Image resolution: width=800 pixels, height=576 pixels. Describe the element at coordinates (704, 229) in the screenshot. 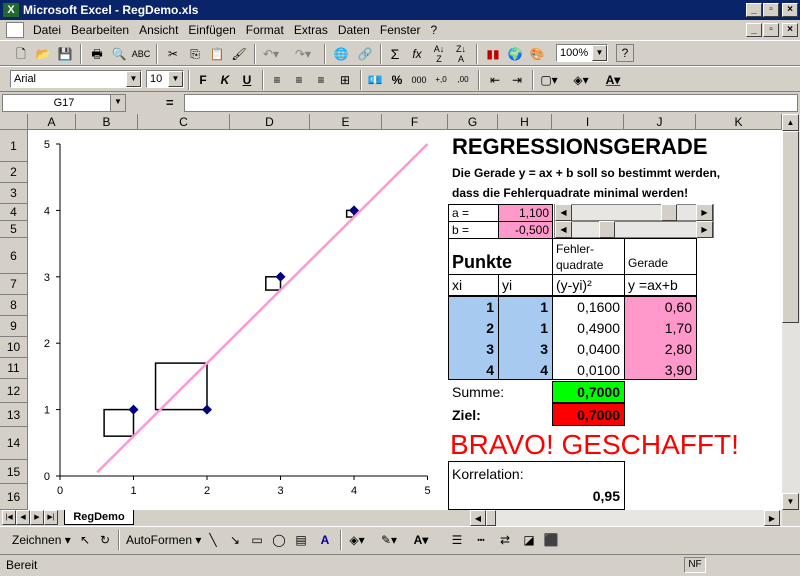

I see `b-slider-right-arrow: ▶` at that location.